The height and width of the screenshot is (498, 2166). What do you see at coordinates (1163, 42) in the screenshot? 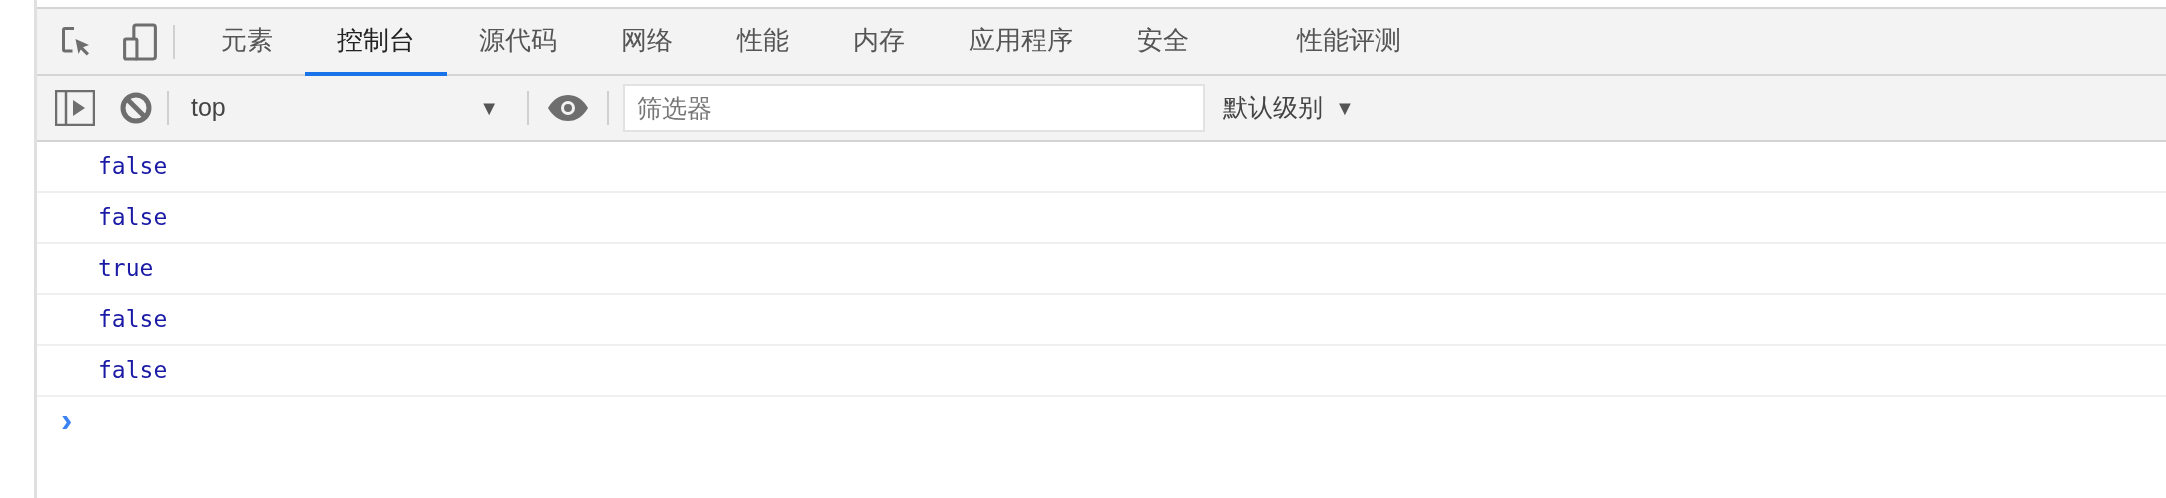
I see `tab: 安全` at bounding box center [1163, 42].